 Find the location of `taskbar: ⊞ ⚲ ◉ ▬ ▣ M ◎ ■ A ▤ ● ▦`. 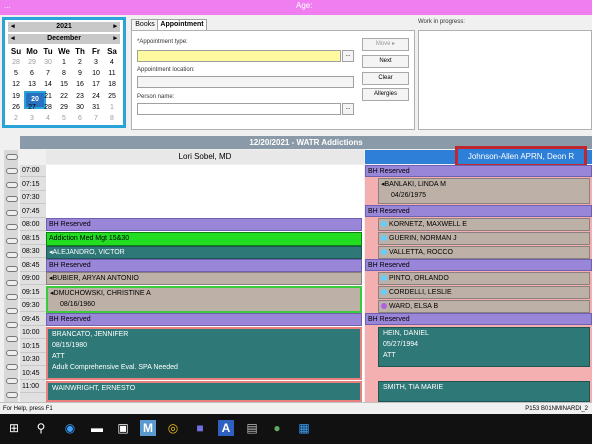

taskbar: ⊞ ⚲ ◉ ▬ ▣ M ◎ ■ A ▤ ● ▦ is located at coordinates (296, 429).